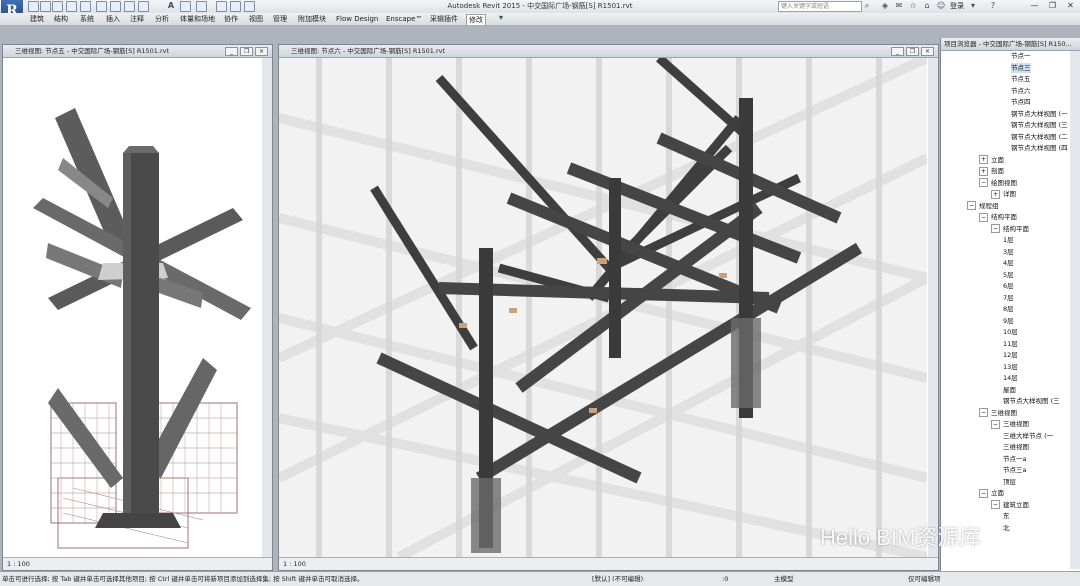  I want to click on tree-item: 11层, so click(1010, 344).